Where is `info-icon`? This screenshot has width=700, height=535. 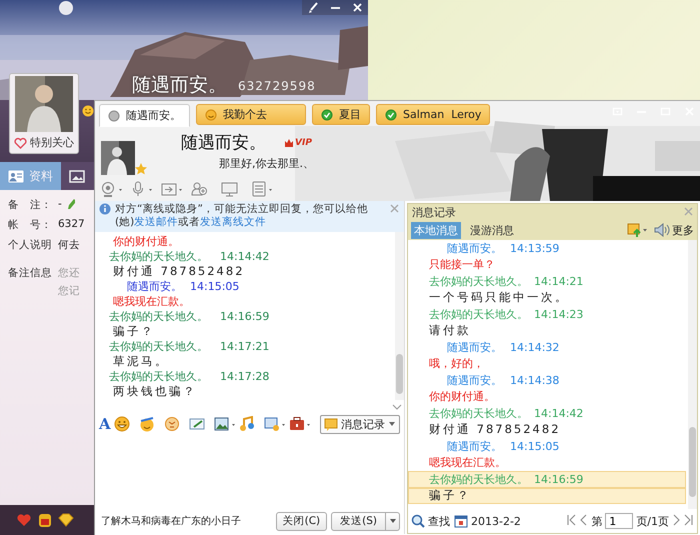 info-icon is located at coordinates (105, 209).